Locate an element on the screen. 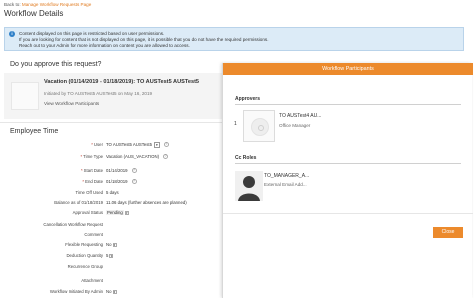 The height and width of the screenshot is (298, 474). avatar-inner-ring is located at coordinates (261, 128).